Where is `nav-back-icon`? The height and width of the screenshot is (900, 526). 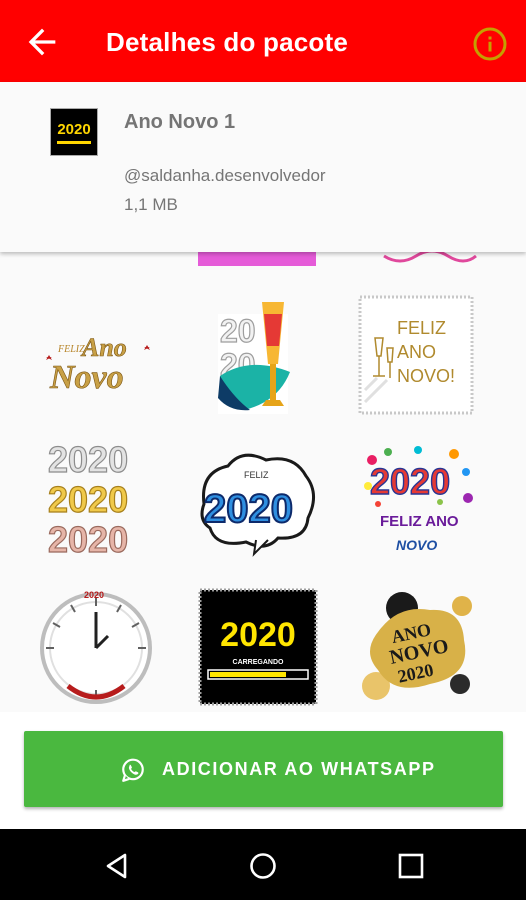 nav-back-icon is located at coordinates (117, 866).